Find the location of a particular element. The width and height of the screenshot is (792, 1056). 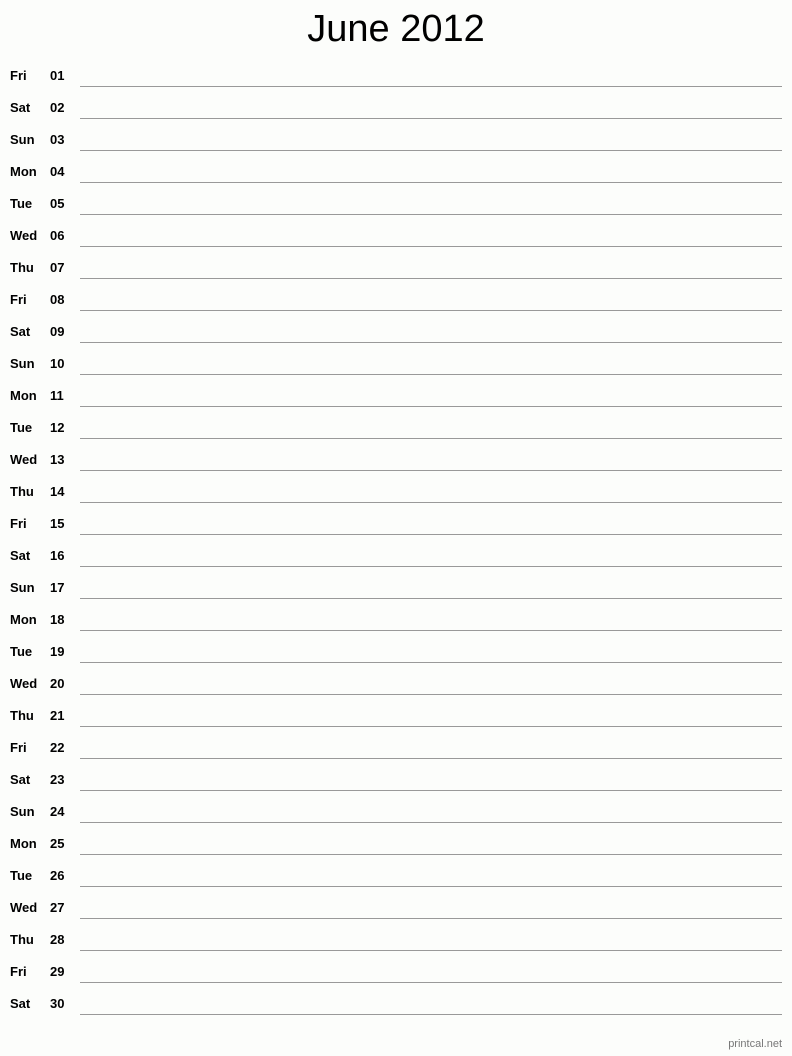

date-label: 27 is located at coordinates (57, 907).